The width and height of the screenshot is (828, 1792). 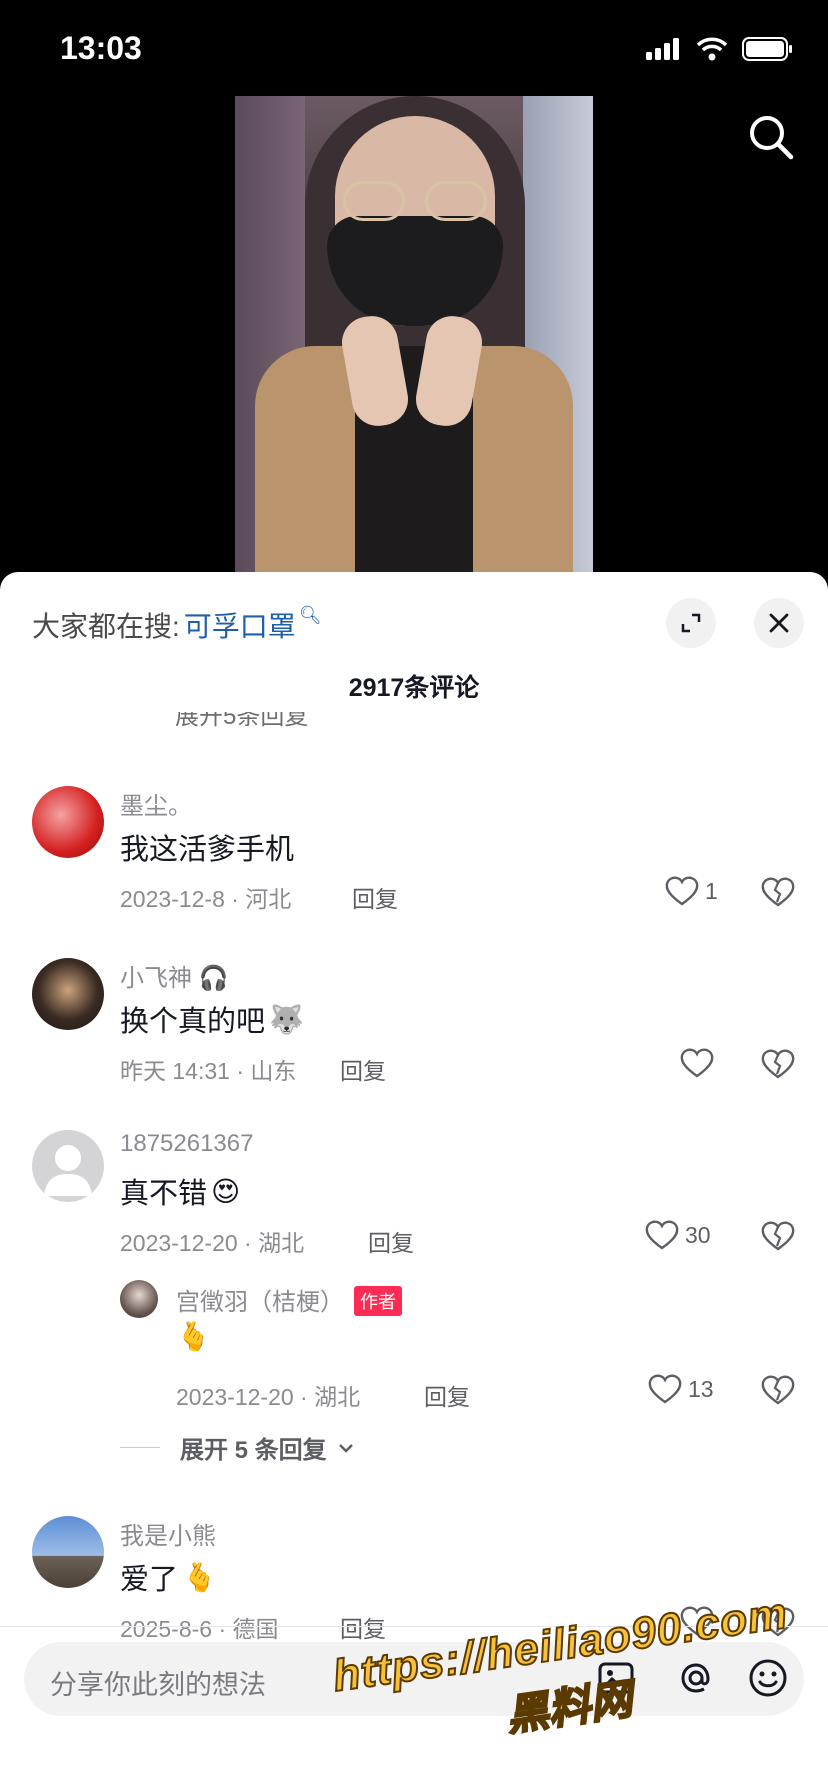 I want to click on close-icon, so click(x=779, y=623).